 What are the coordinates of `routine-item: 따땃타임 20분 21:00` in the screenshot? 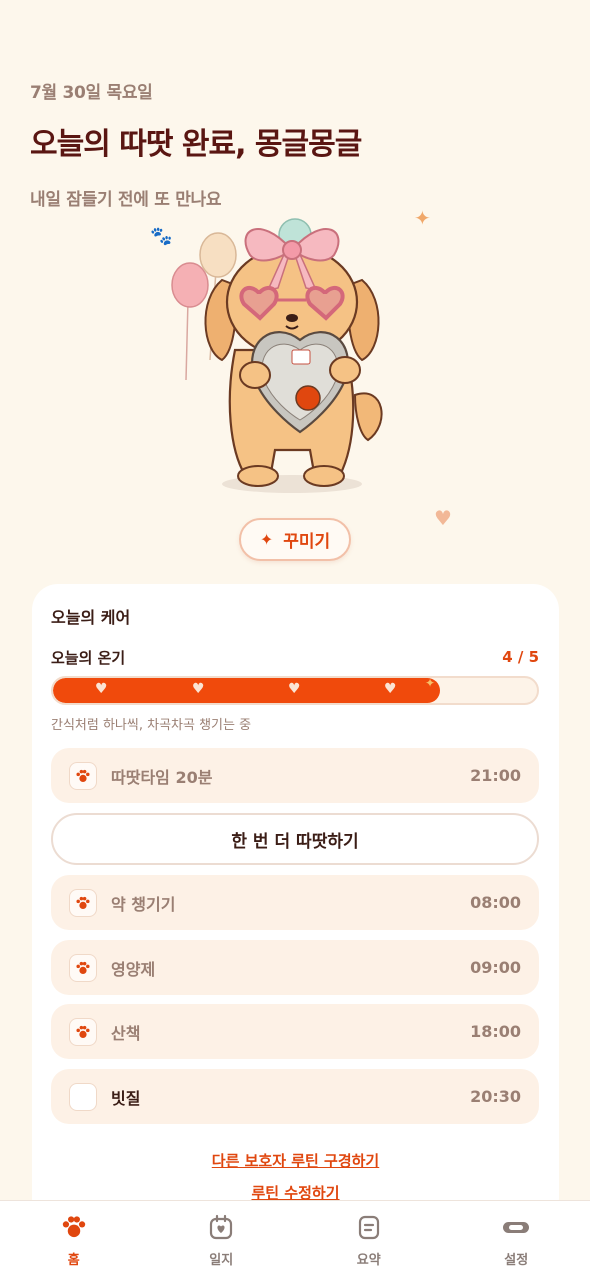 It's located at (295, 775).